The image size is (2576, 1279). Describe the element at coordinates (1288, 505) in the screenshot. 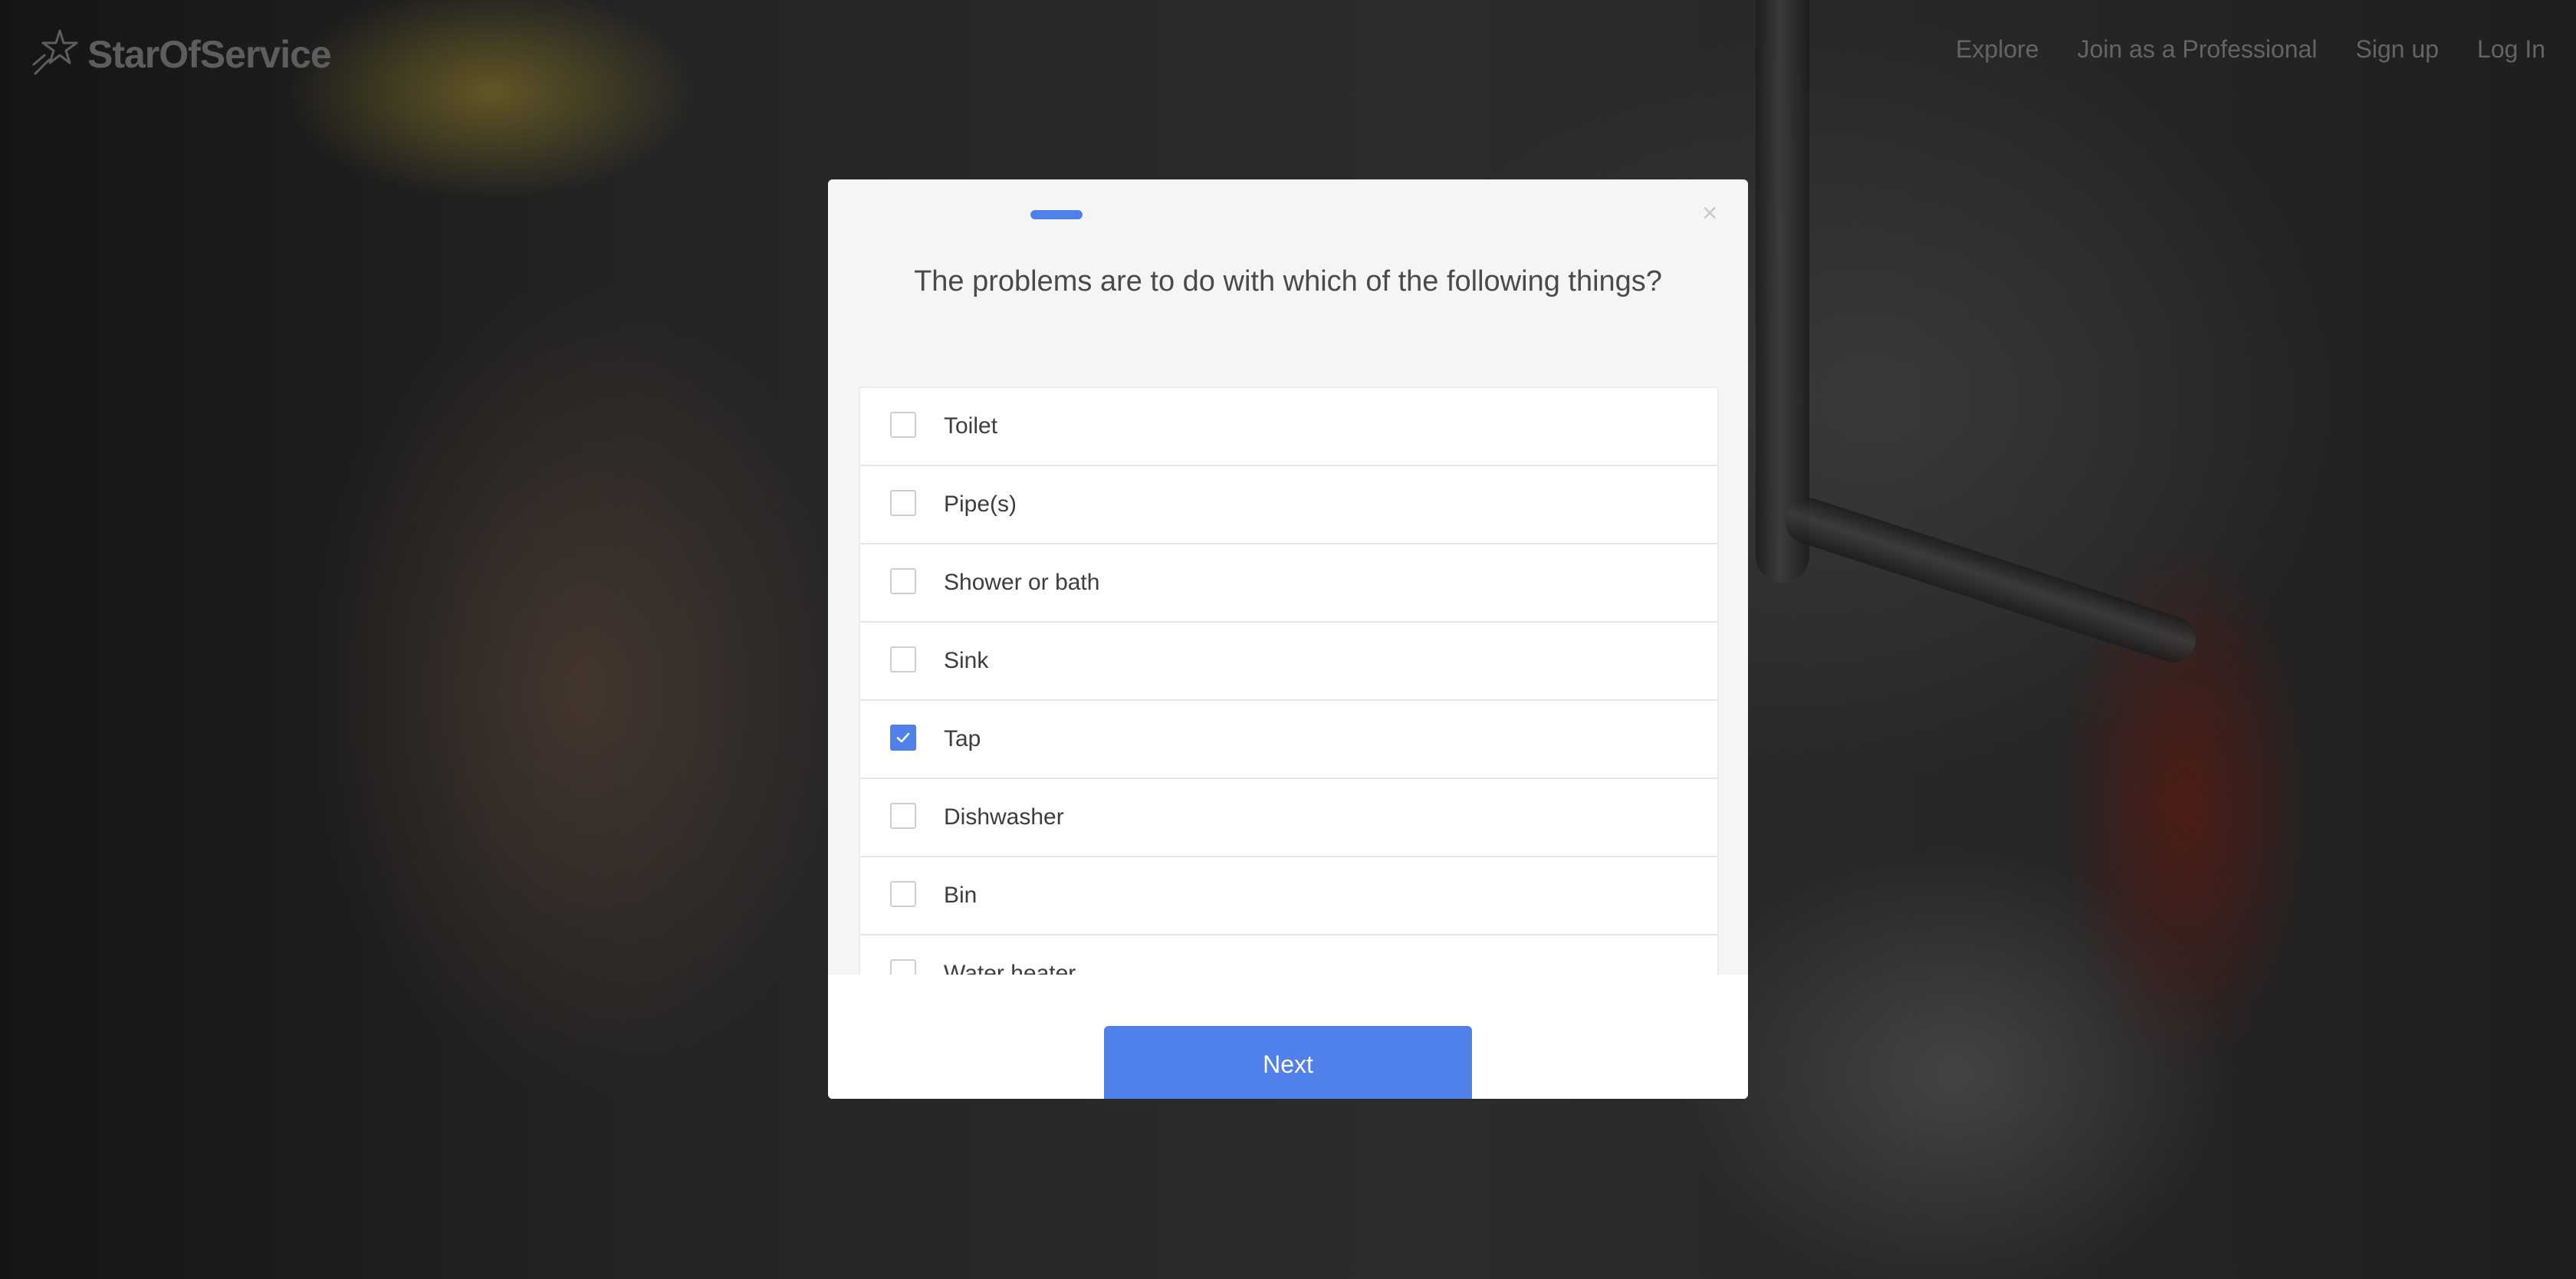

I see `option-pipes: Pipe(s)` at that location.